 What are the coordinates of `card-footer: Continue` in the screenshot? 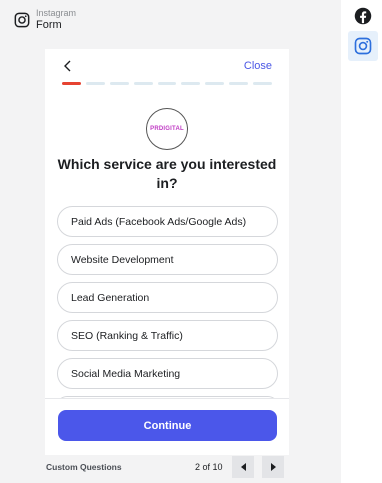 It's located at (167, 426).